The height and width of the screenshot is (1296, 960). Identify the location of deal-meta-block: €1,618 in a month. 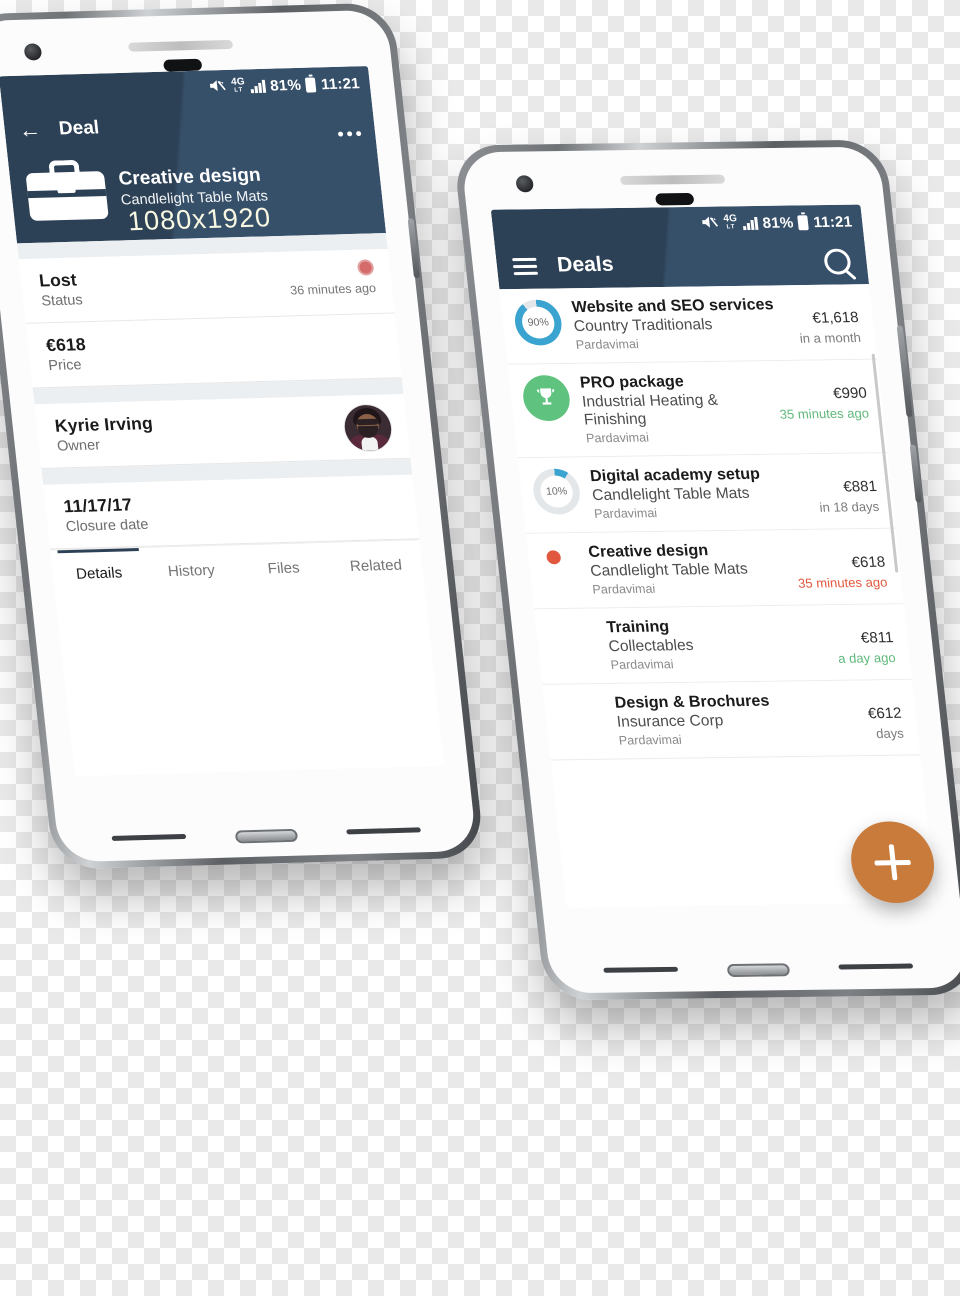
(828, 320).